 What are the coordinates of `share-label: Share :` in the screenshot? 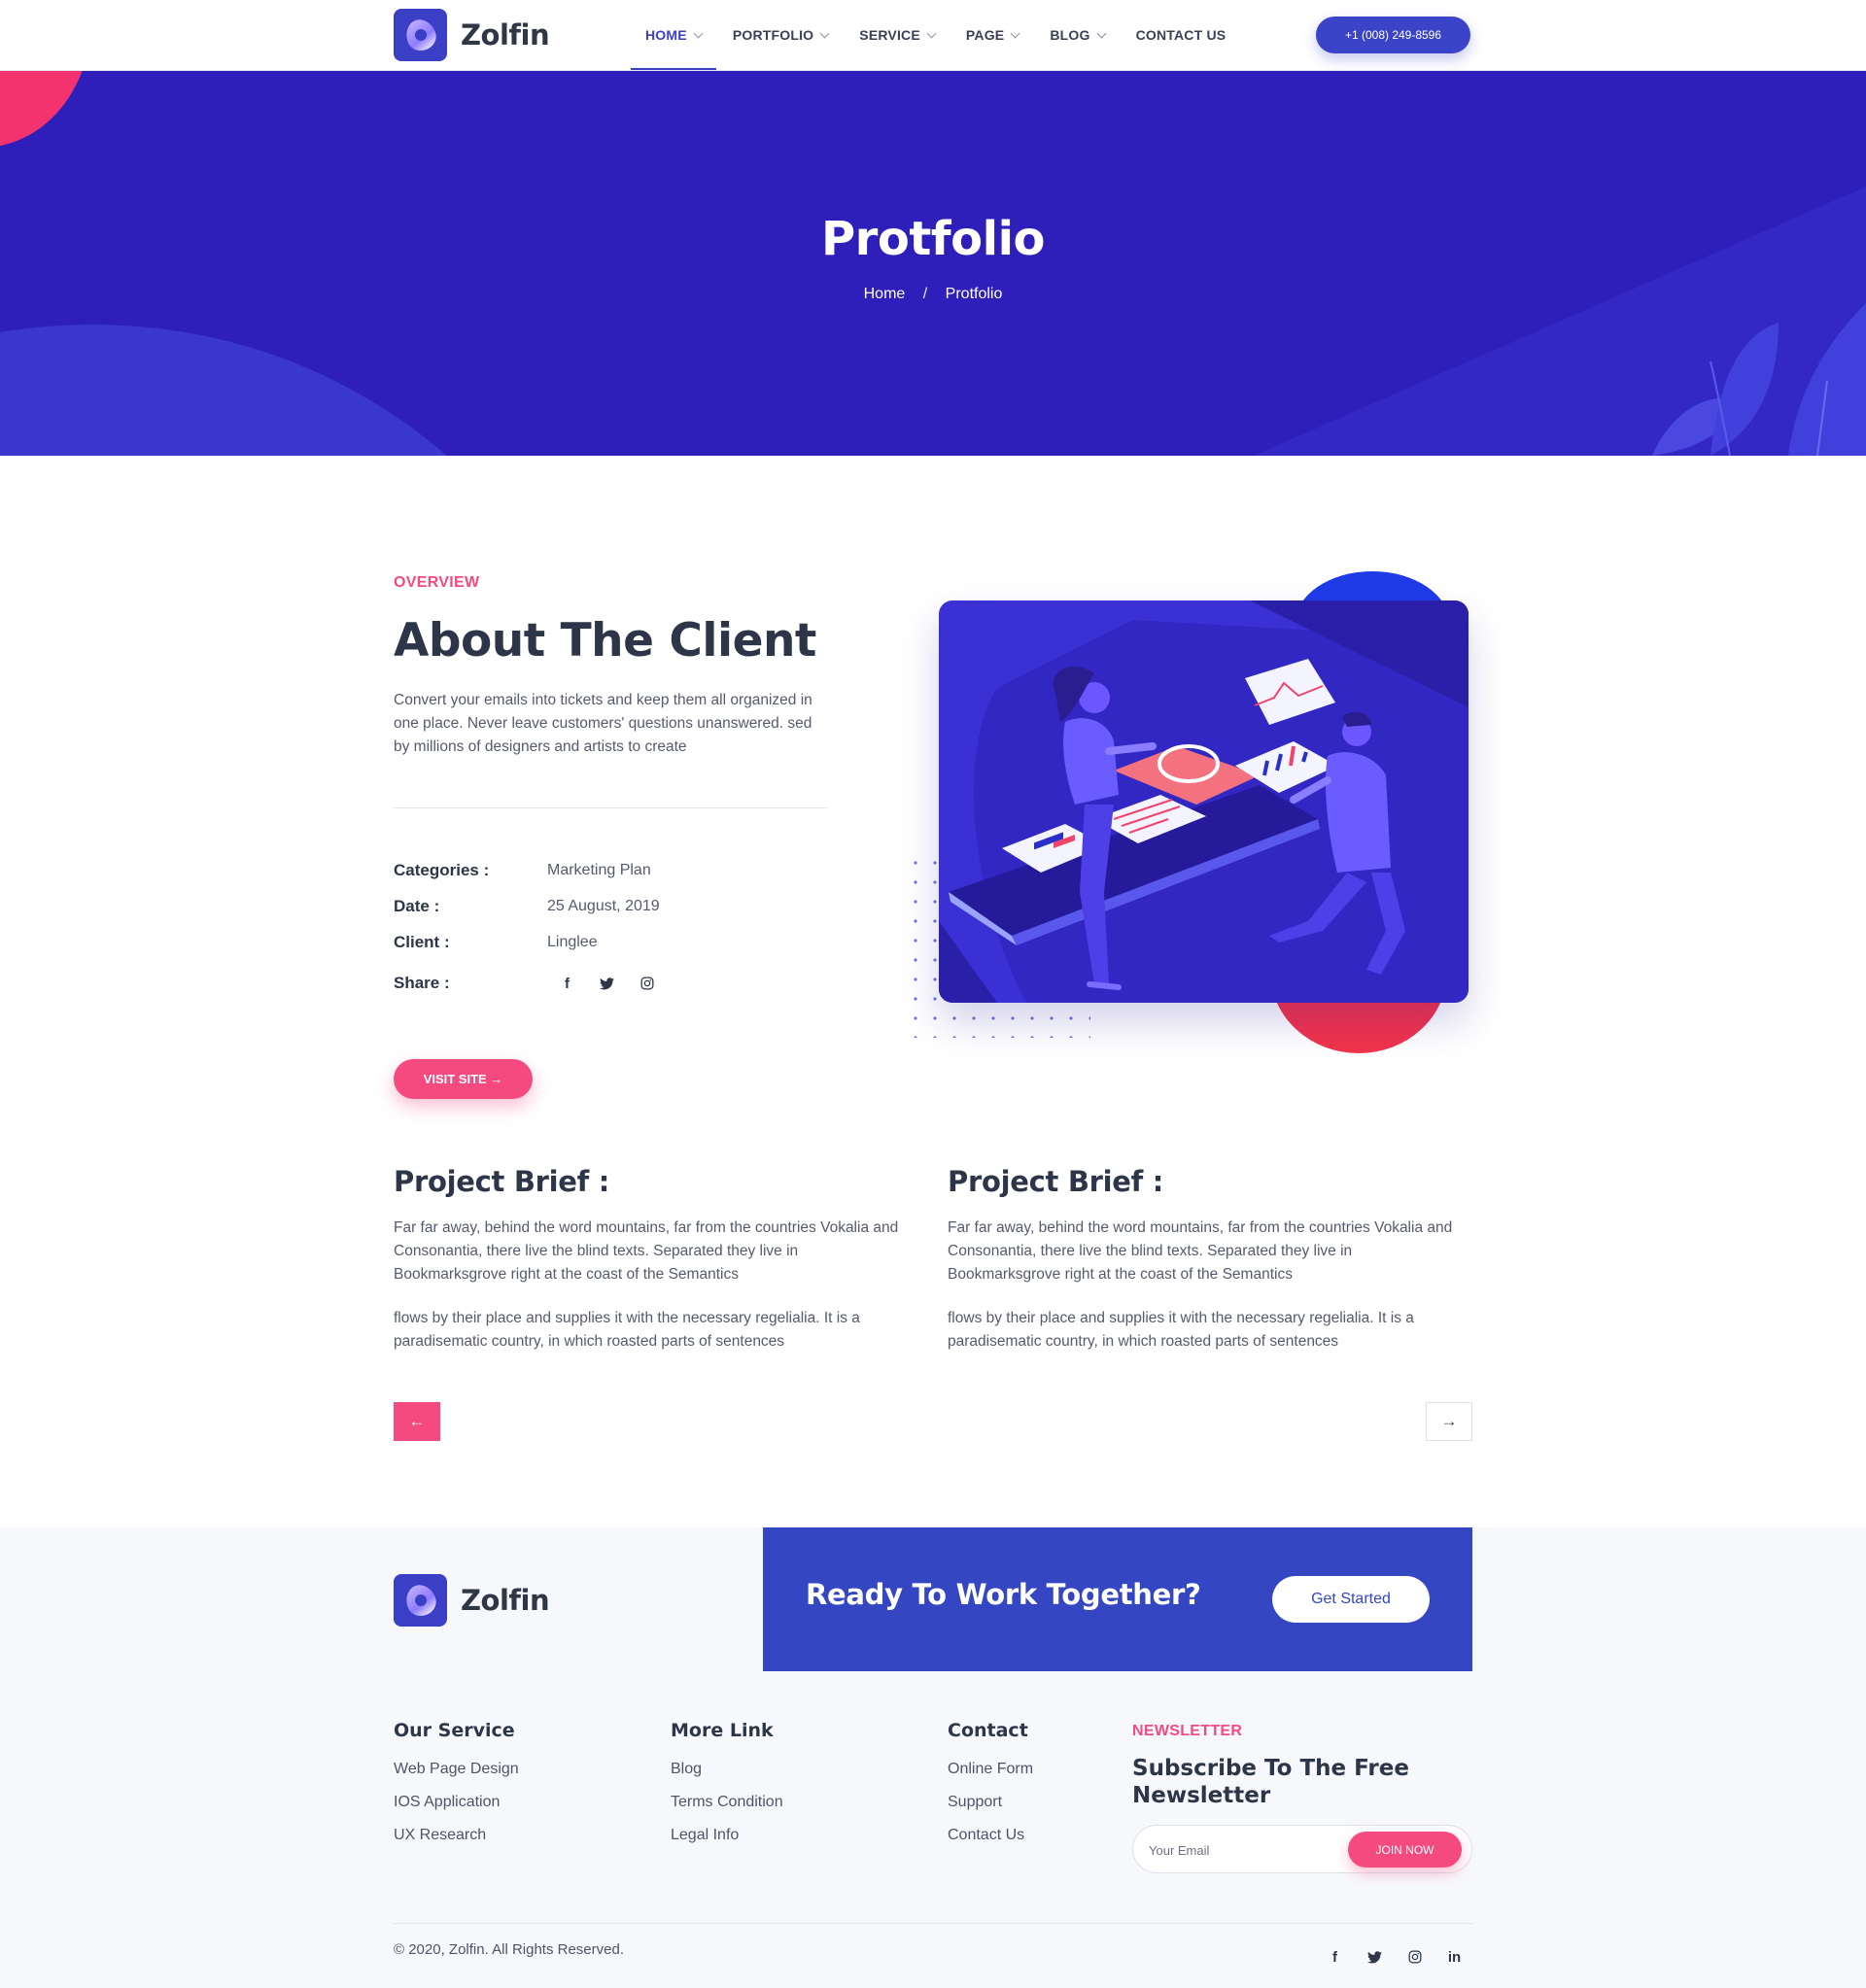 It's located at (422, 983).